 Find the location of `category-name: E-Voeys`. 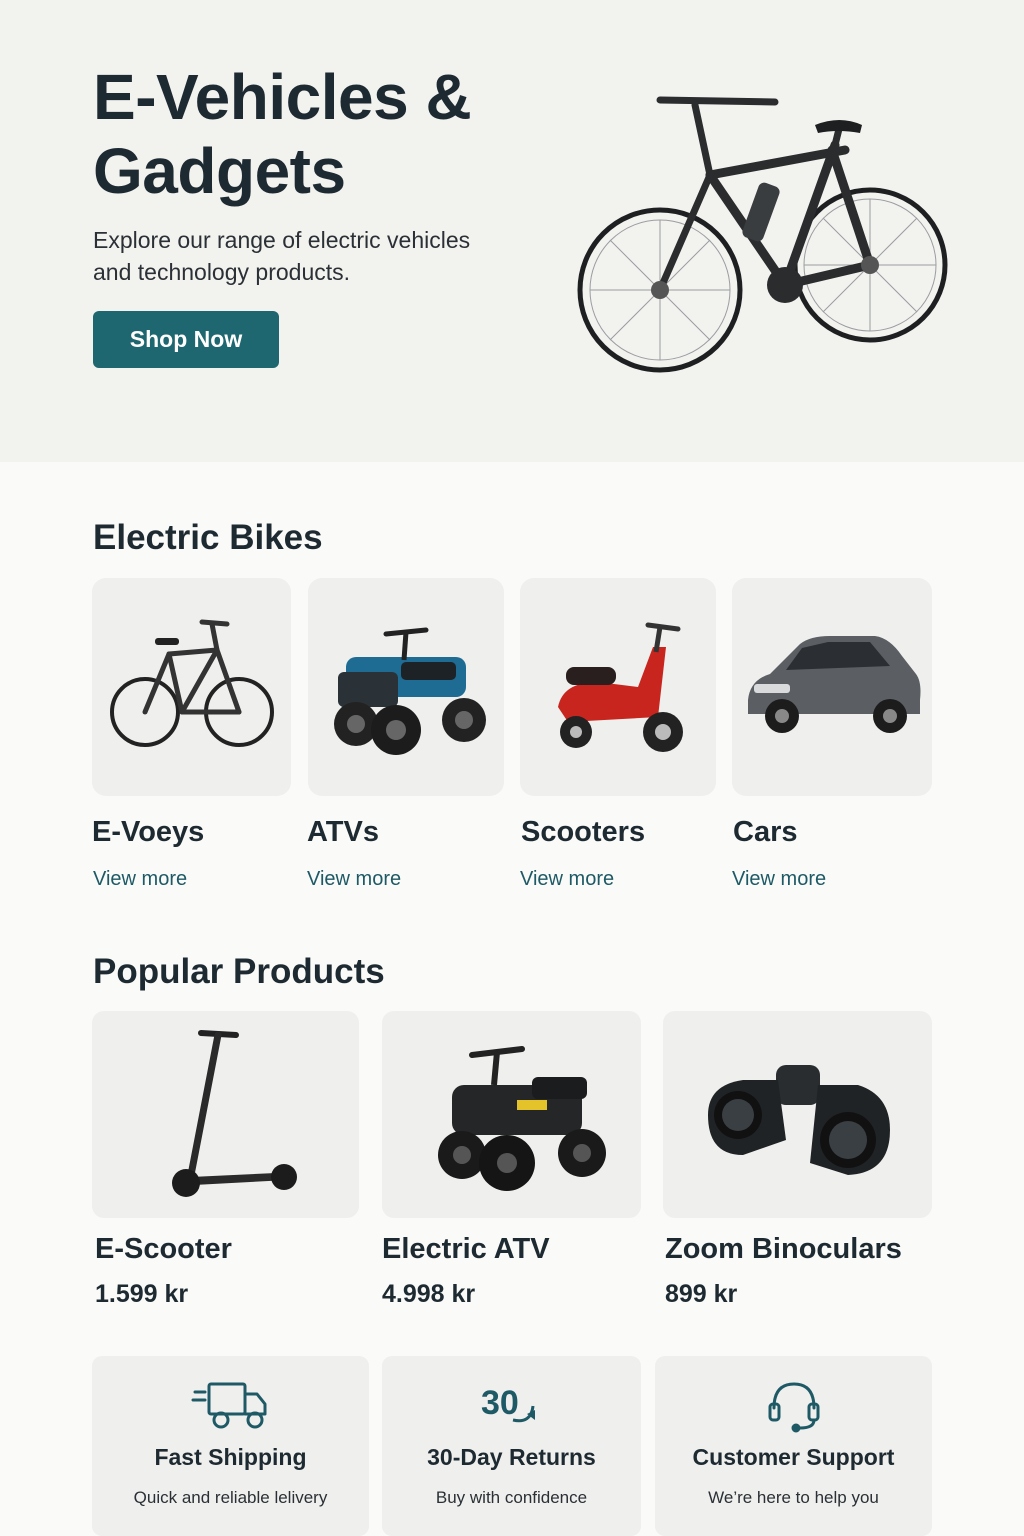

category-name: E-Voeys is located at coordinates (148, 832).